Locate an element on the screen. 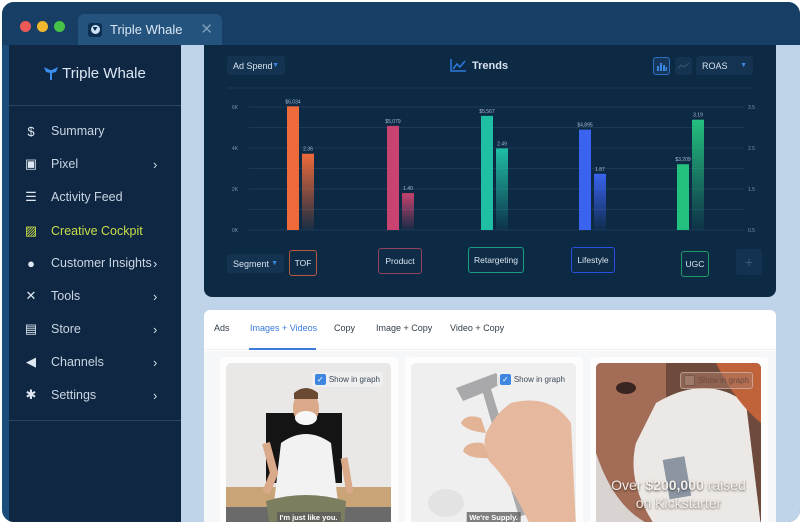  sidebar-item-activity-feed: ☰ Activity Feed is located at coordinates (95, 197).